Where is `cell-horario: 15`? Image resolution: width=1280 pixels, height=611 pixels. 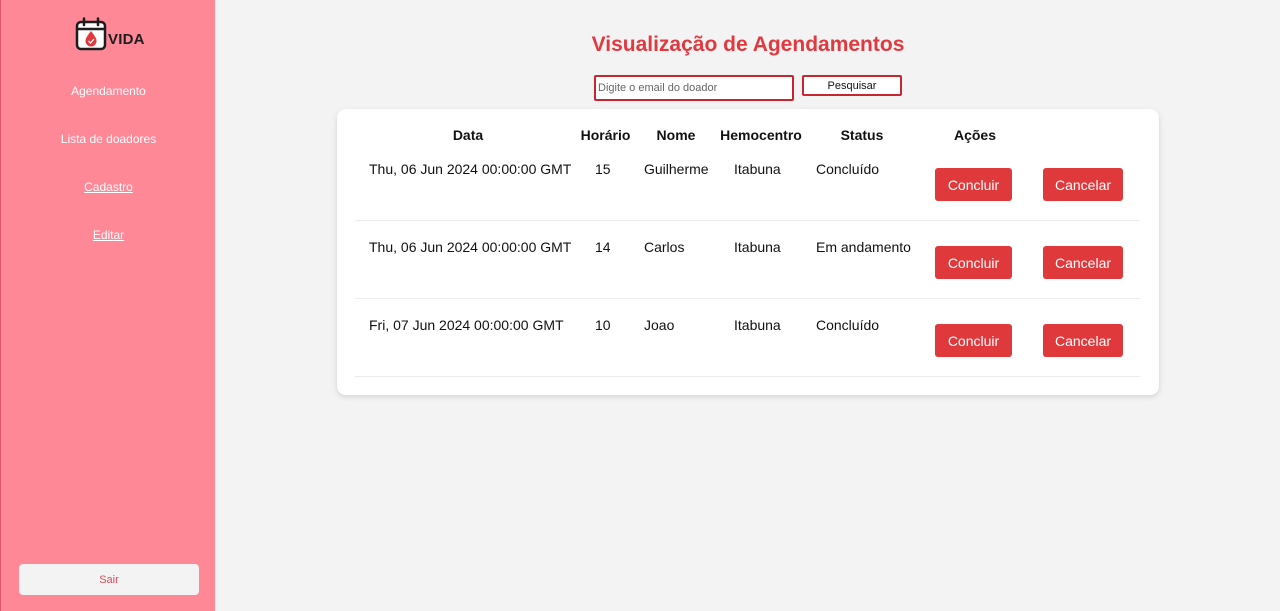 cell-horario: 15 is located at coordinates (603, 169).